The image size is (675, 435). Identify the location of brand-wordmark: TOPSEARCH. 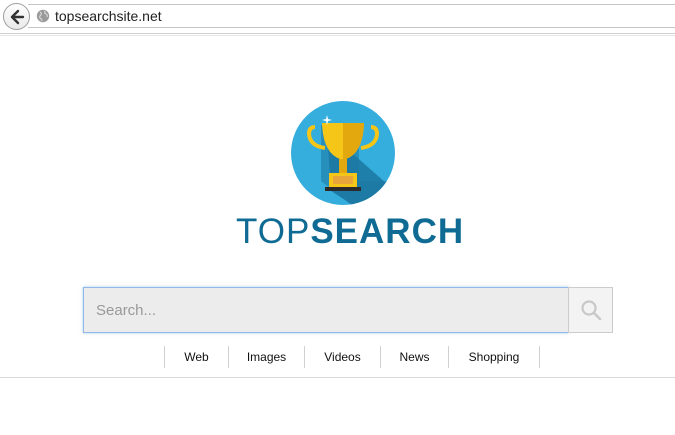
(351, 232).